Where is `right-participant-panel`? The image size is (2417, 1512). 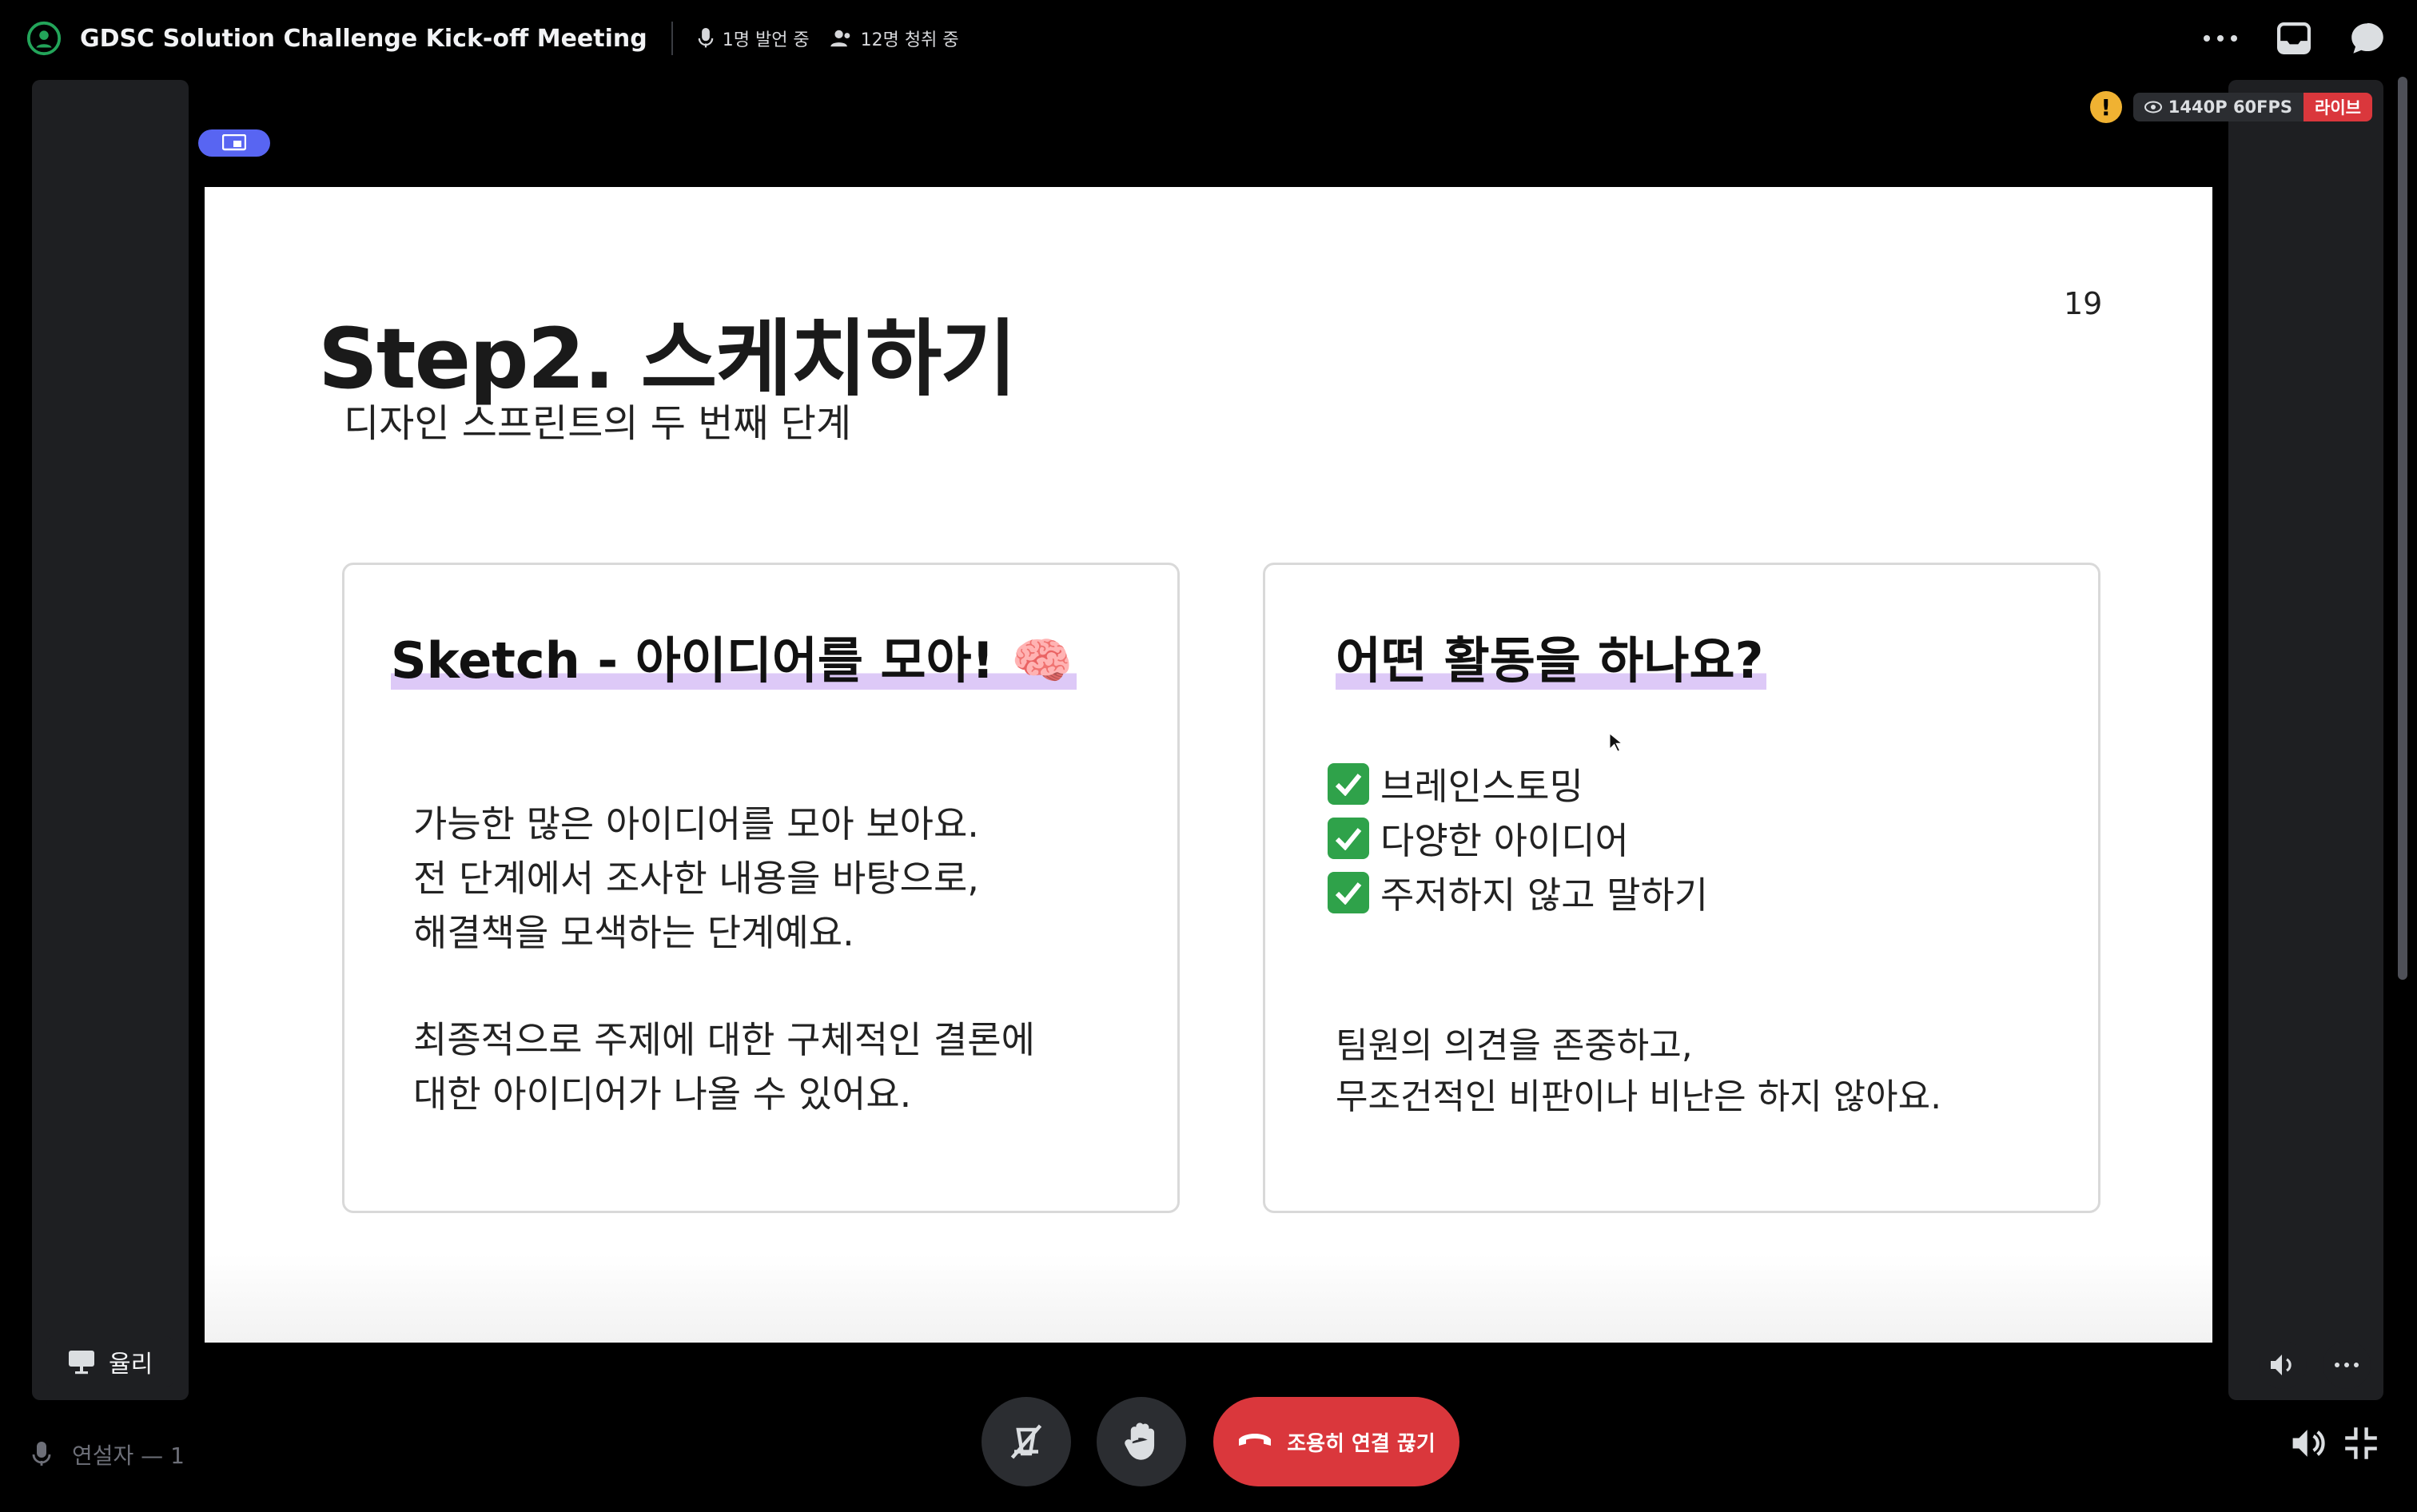 right-participant-panel is located at coordinates (2305, 740).